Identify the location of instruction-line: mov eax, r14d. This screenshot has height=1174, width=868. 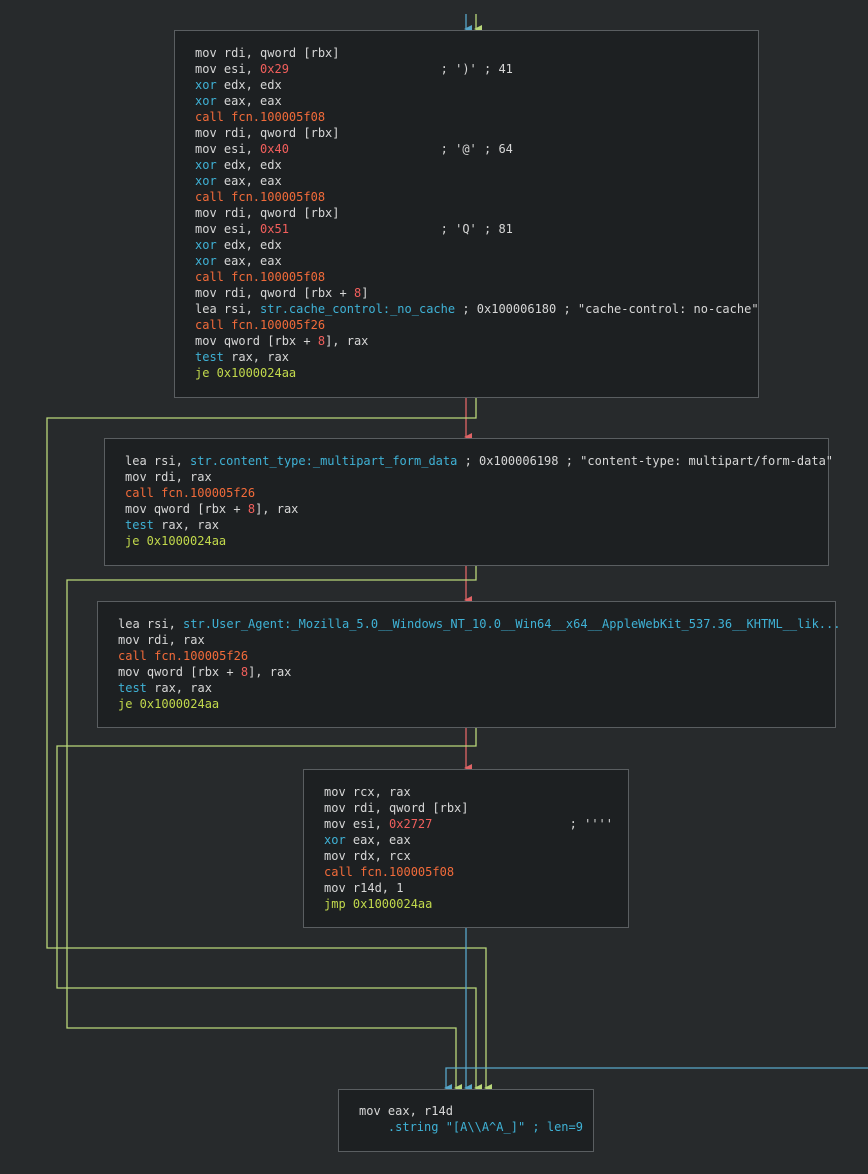
(406, 1111).